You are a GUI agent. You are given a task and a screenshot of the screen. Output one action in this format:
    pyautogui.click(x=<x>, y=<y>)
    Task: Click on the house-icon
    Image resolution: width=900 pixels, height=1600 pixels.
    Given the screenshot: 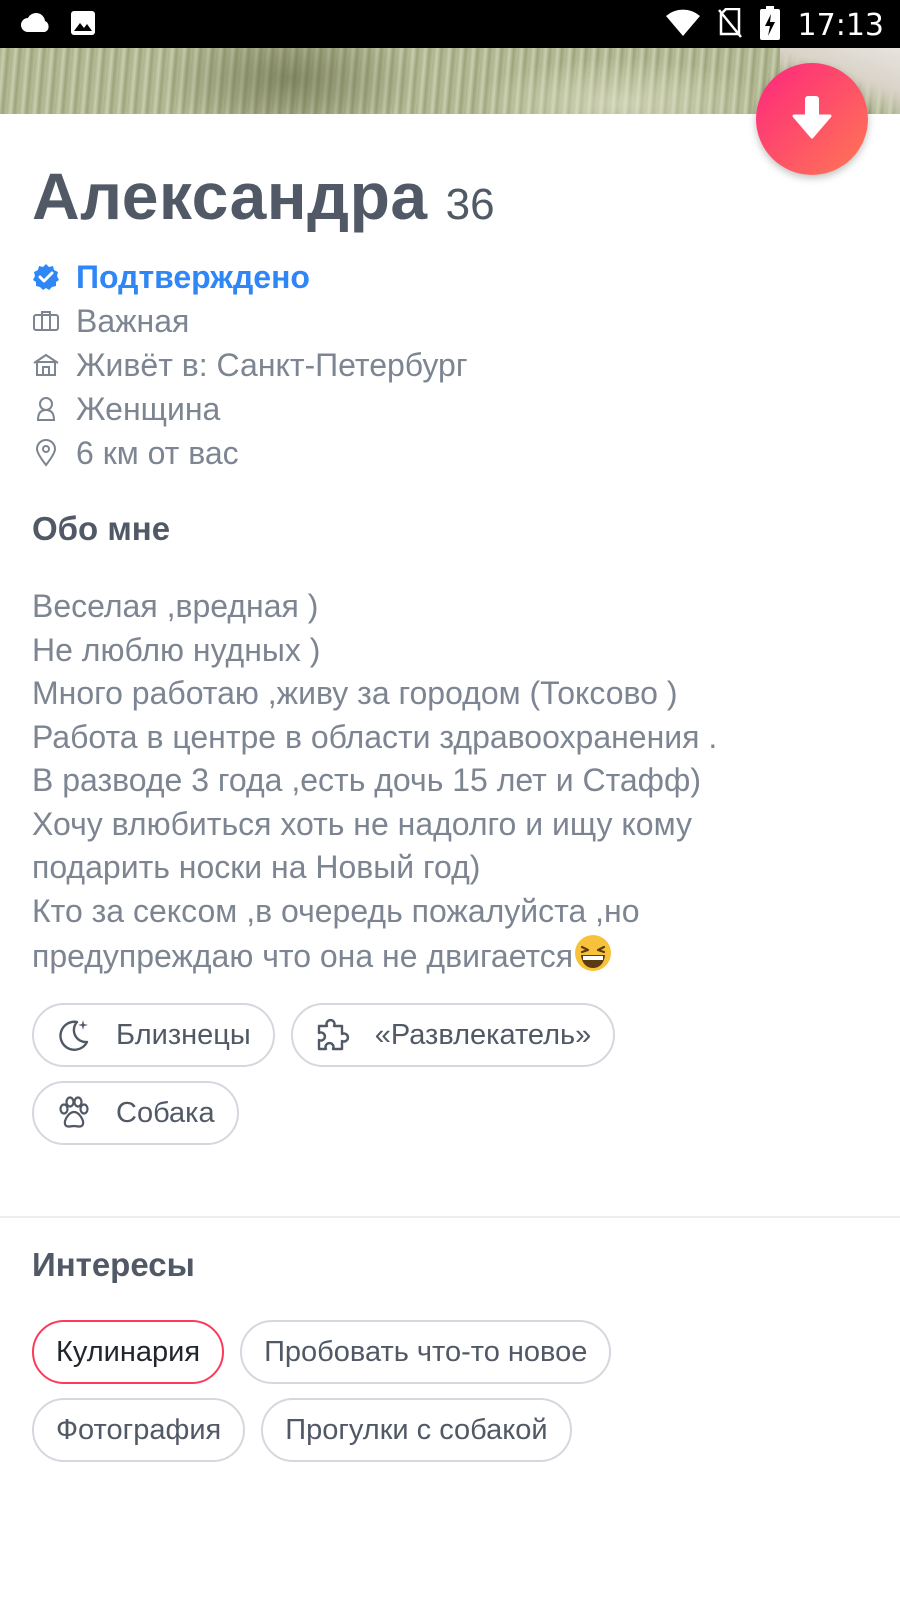 What is the action you would take?
    pyautogui.click(x=46, y=365)
    